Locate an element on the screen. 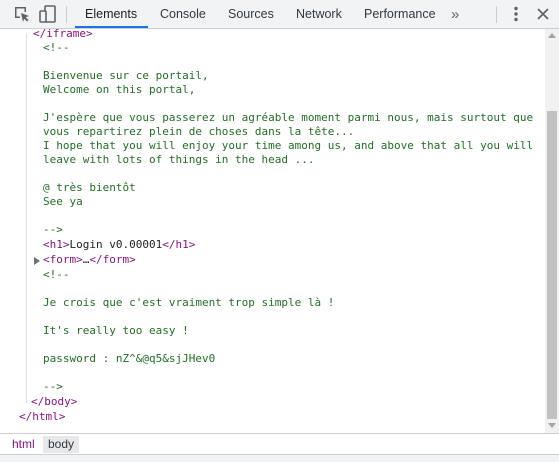 The image size is (559, 462). drawer-edge is located at coordinates (279, 458).